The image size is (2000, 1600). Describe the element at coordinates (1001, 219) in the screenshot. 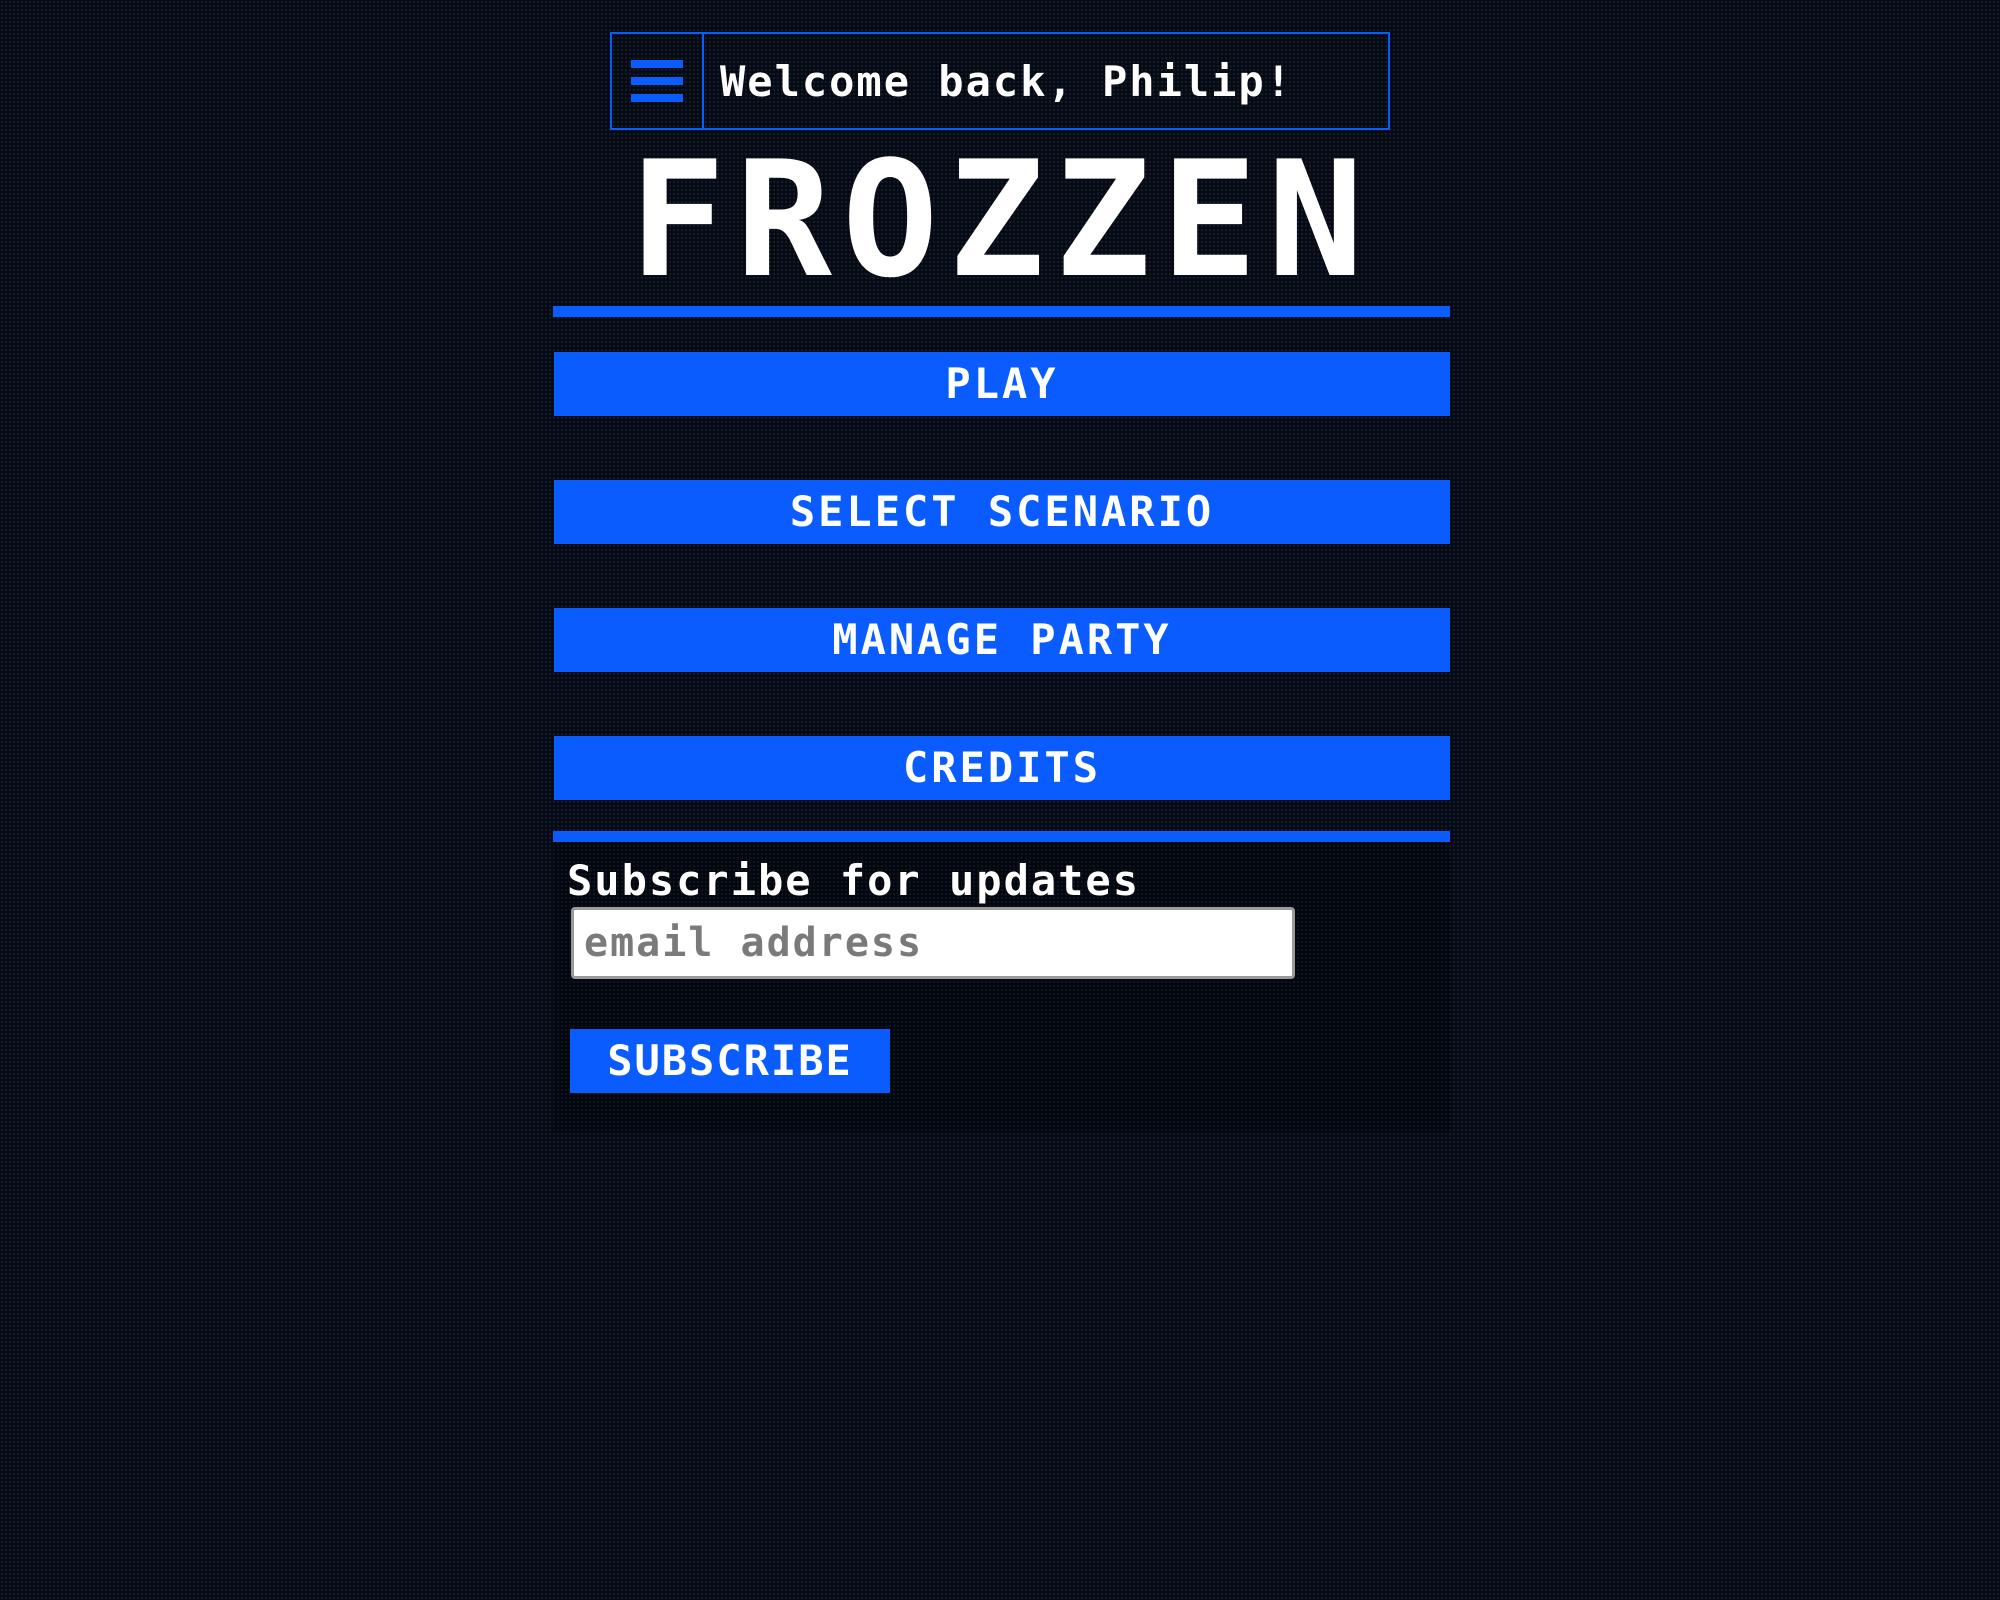

I see `game-title: FROZZEN` at that location.